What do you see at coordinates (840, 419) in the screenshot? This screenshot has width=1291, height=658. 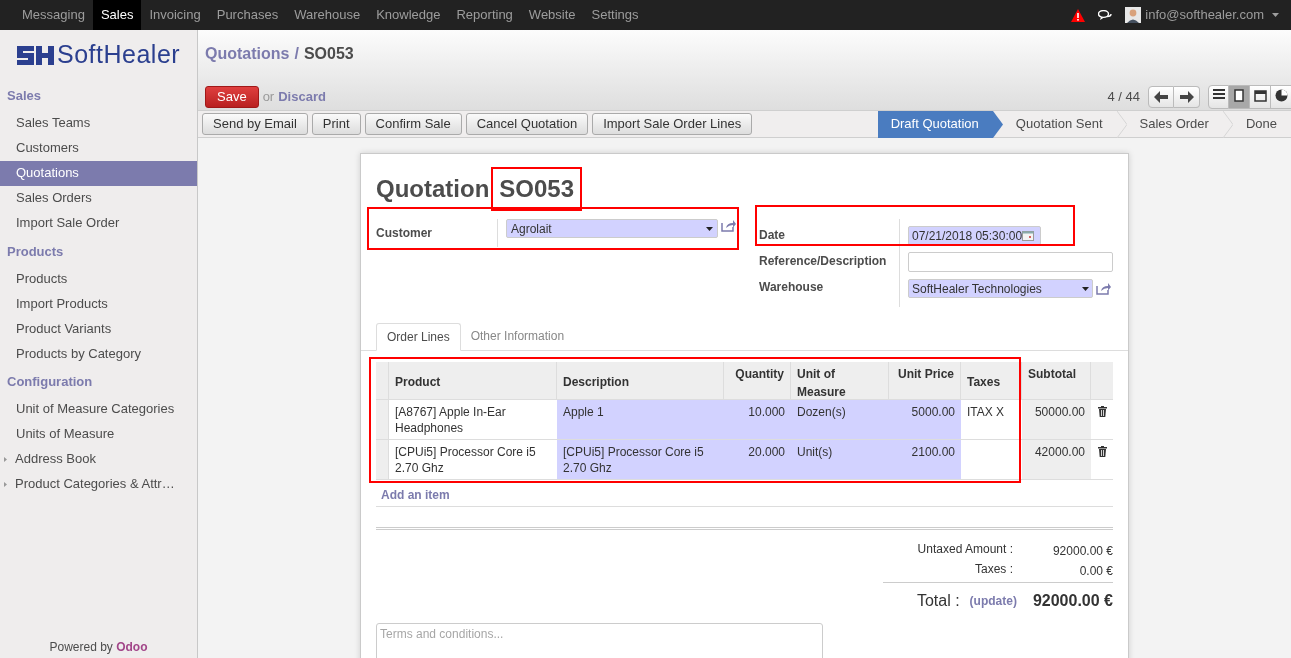 I see `table-cell: Dozen(s)` at bounding box center [840, 419].